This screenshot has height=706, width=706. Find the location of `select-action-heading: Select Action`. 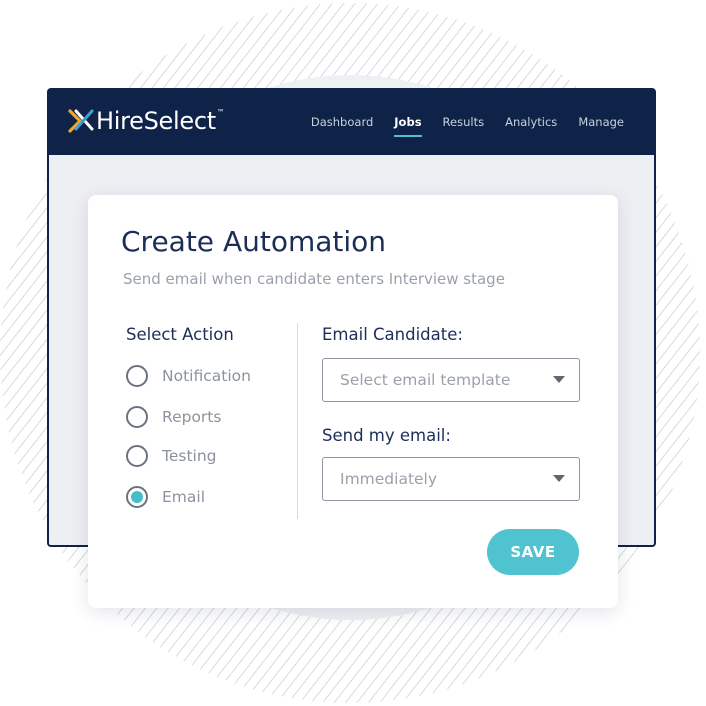

select-action-heading: Select Action is located at coordinates (180, 334).